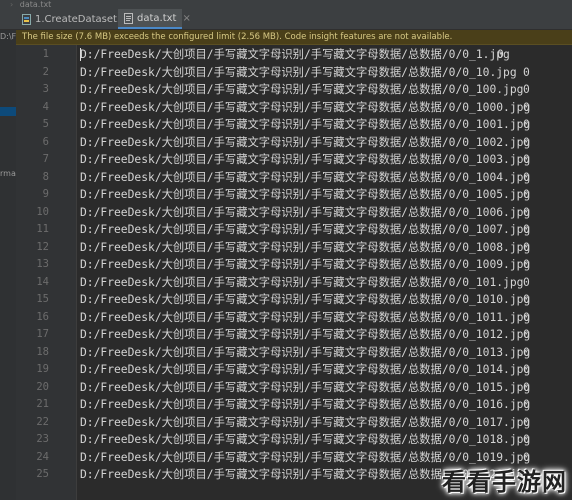 This screenshot has height=500, width=572. What do you see at coordinates (42, 456) in the screenshot?
I see `line-number: 24` at bounding box center [42, 456].